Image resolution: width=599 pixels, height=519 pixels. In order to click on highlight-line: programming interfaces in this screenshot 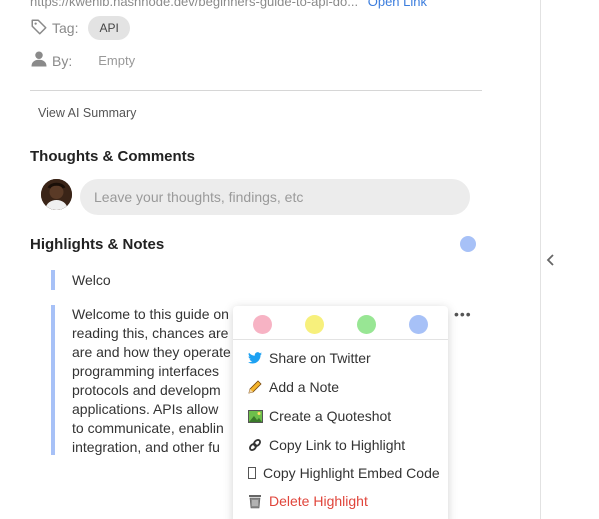, I will do `click(146, 371)`.